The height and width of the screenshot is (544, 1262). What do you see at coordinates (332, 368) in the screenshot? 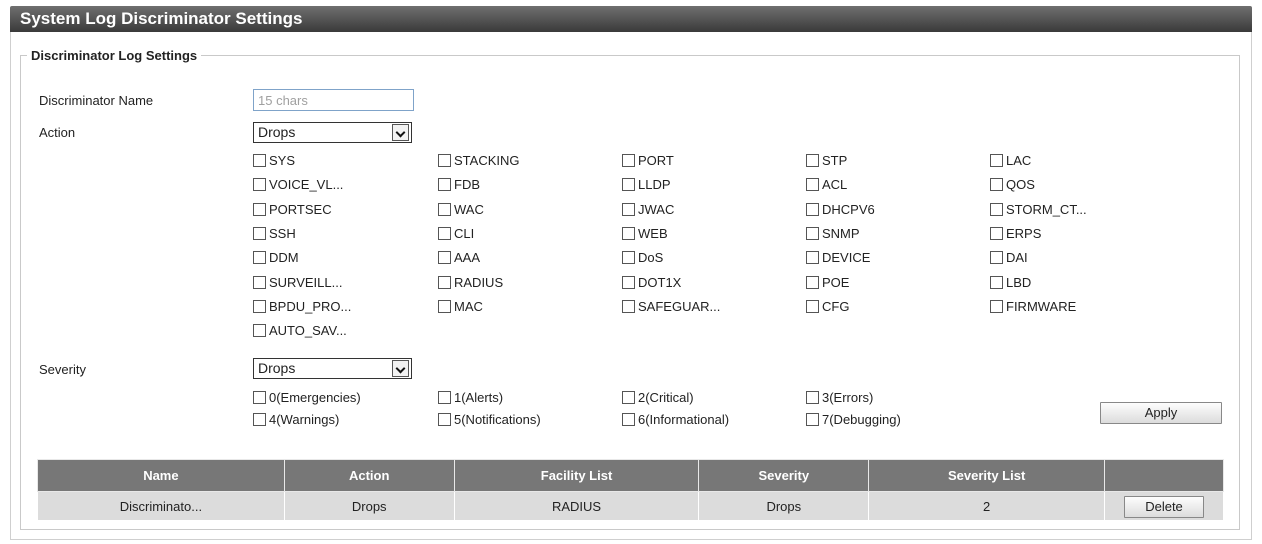
I see `severity-select: Drops` at bounding box center [332, 368].